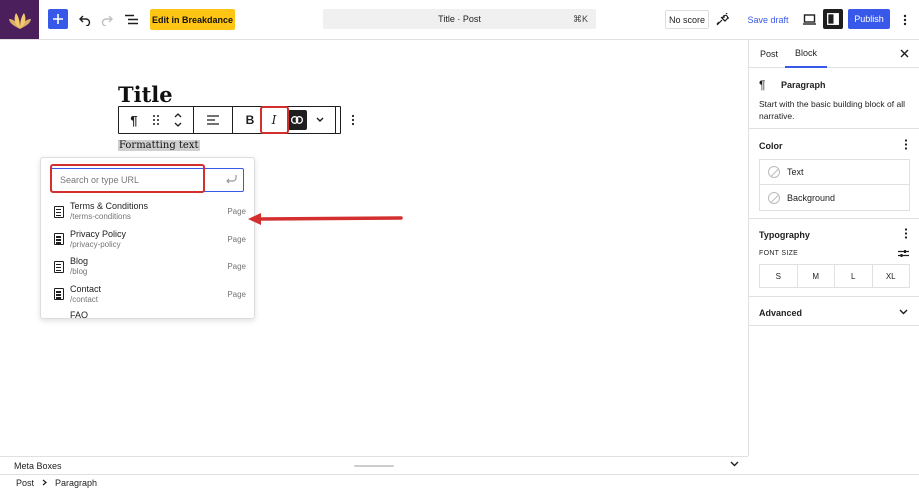  Describe the element at coordinates (891, 276) in the screenshot. I see `font-size-xl: XL` at that location.